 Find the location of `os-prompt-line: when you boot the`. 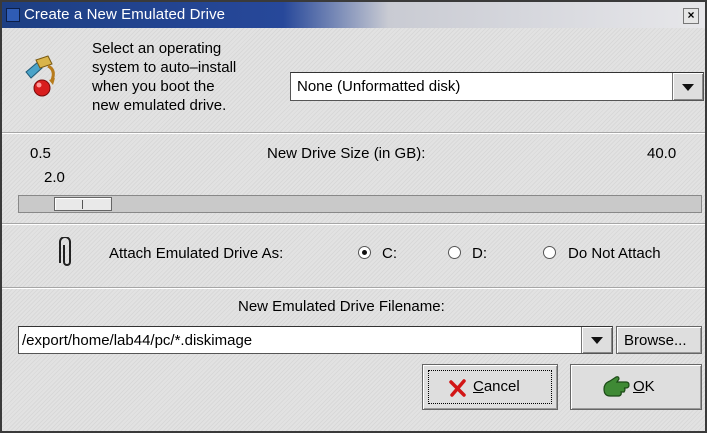

os-prompt-line: when you boot the is located at coordinates (153, 86).